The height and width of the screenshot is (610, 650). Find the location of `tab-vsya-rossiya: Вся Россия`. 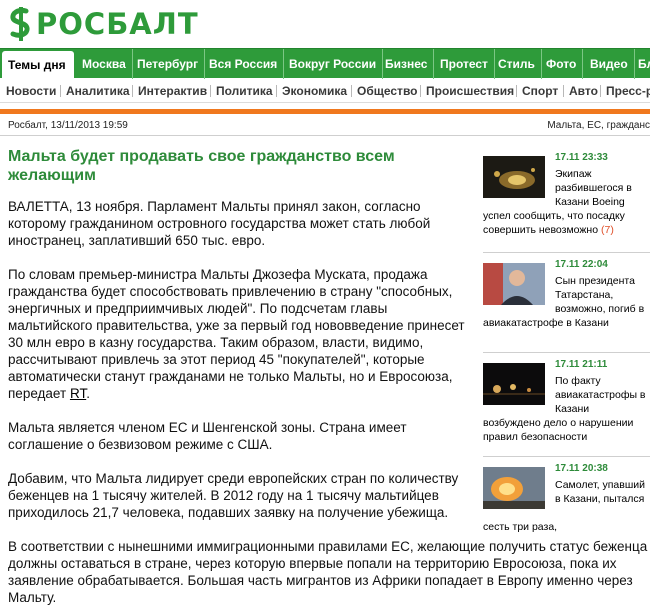

tab-vsya-rossiya: Вся Россия is located at coordinates (244, 64).